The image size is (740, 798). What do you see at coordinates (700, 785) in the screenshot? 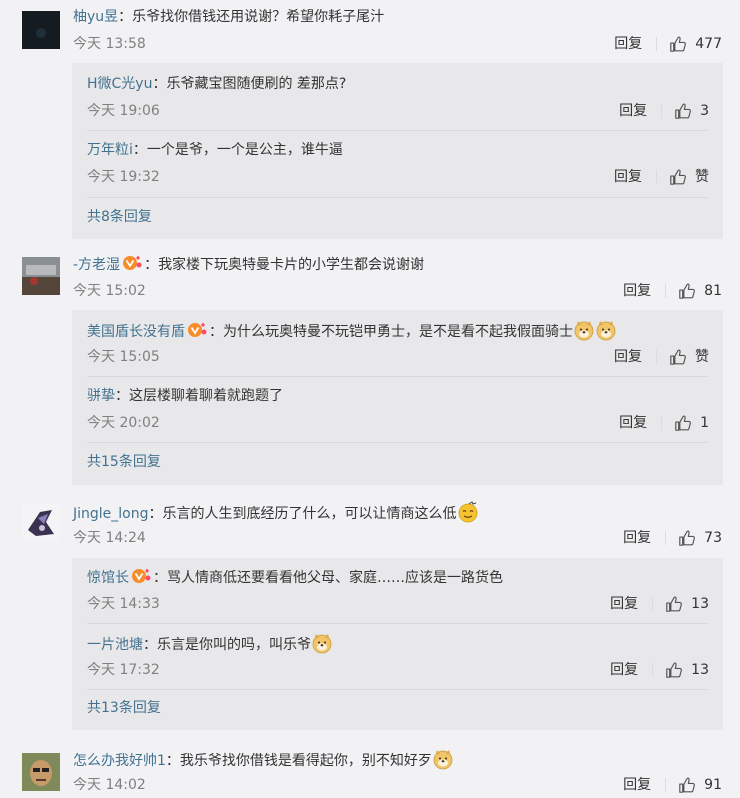
I see `like-button: 91` at bounding box center [700, 785].